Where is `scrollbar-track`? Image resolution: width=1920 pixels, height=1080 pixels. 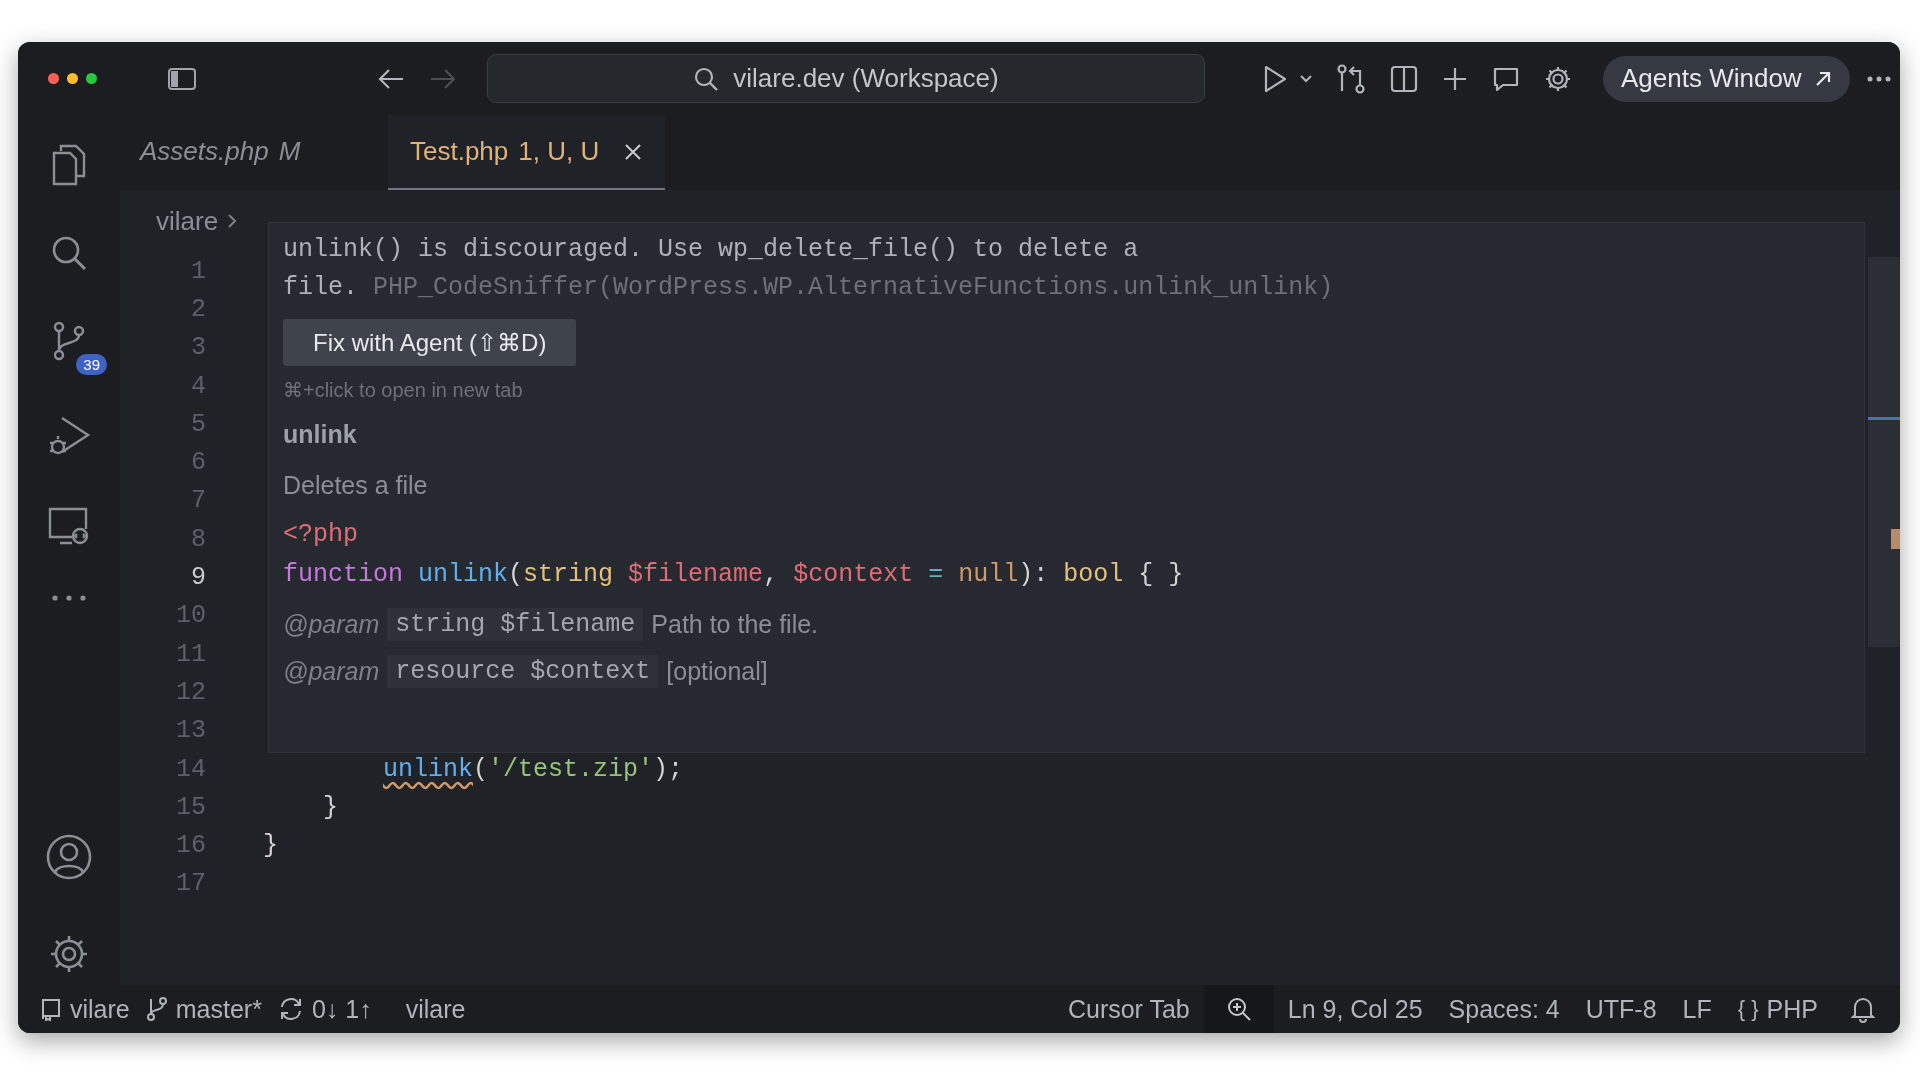
scrollbar-track is located at coordinates (1884, 452).